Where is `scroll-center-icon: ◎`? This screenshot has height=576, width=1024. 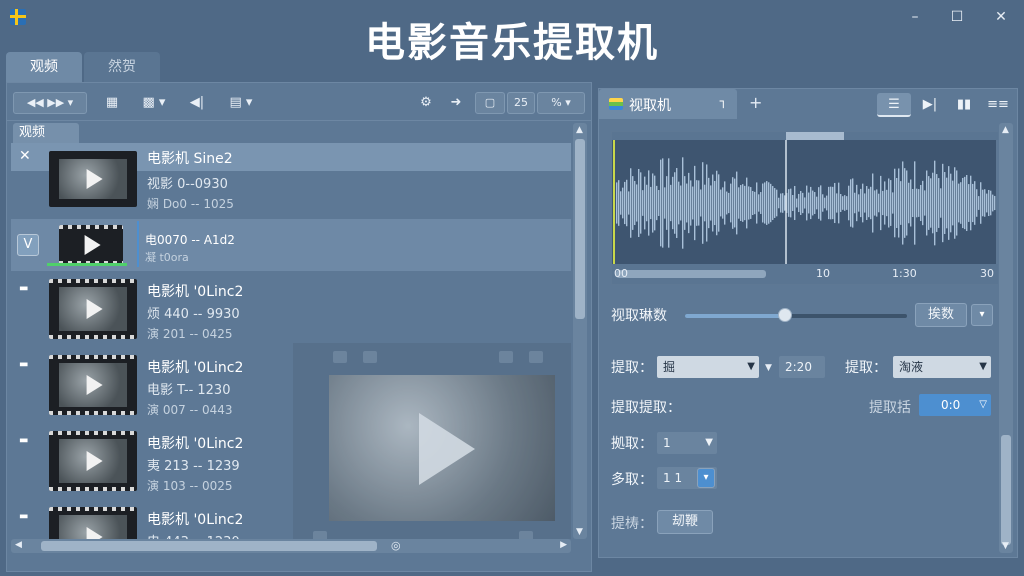
scroll-center-icon: ◎ is located at coordinates (396, 545).